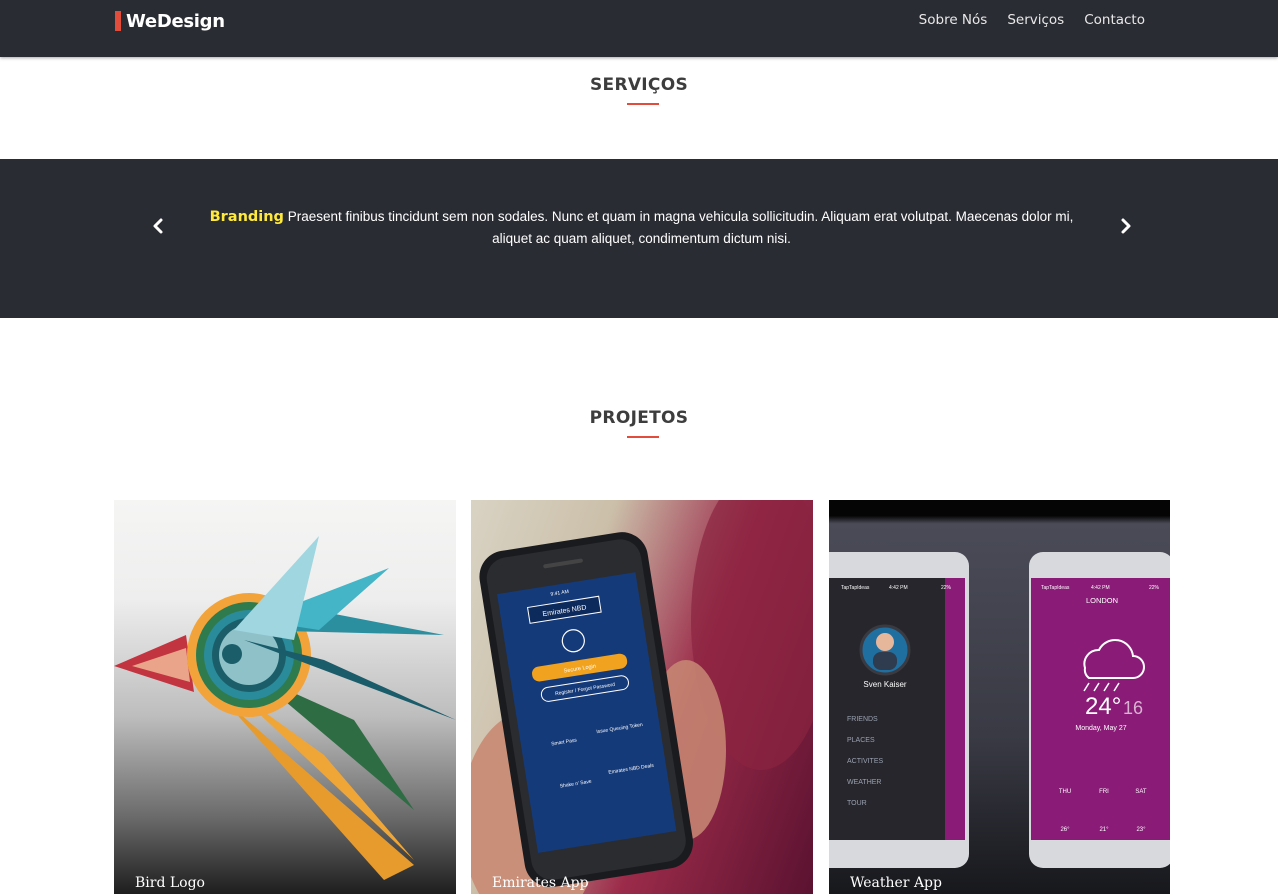 The width and height of the screenshot is (1278, 894). I want to click on services-title-underline, so click(643, 104).